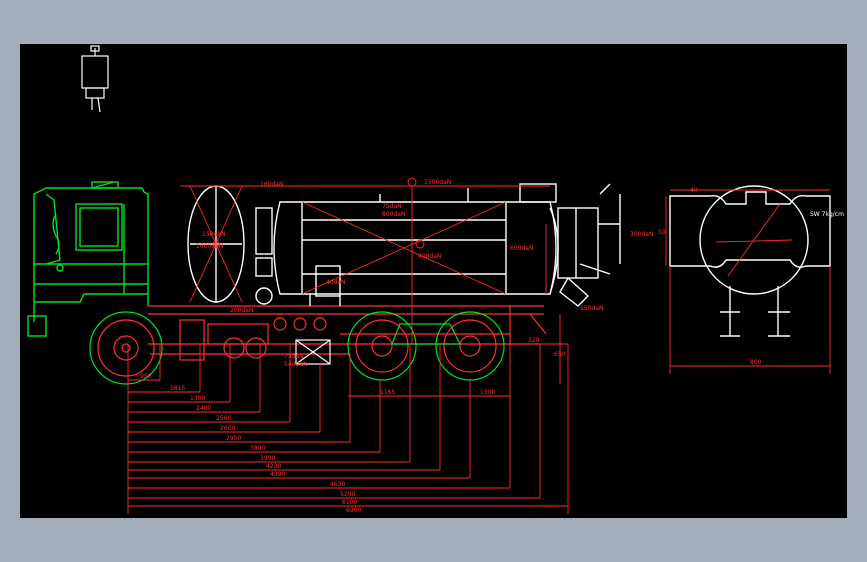 The height and width of the screenshot is (562, 867). I want to click on end-view-dimensions, so click(748, 281).